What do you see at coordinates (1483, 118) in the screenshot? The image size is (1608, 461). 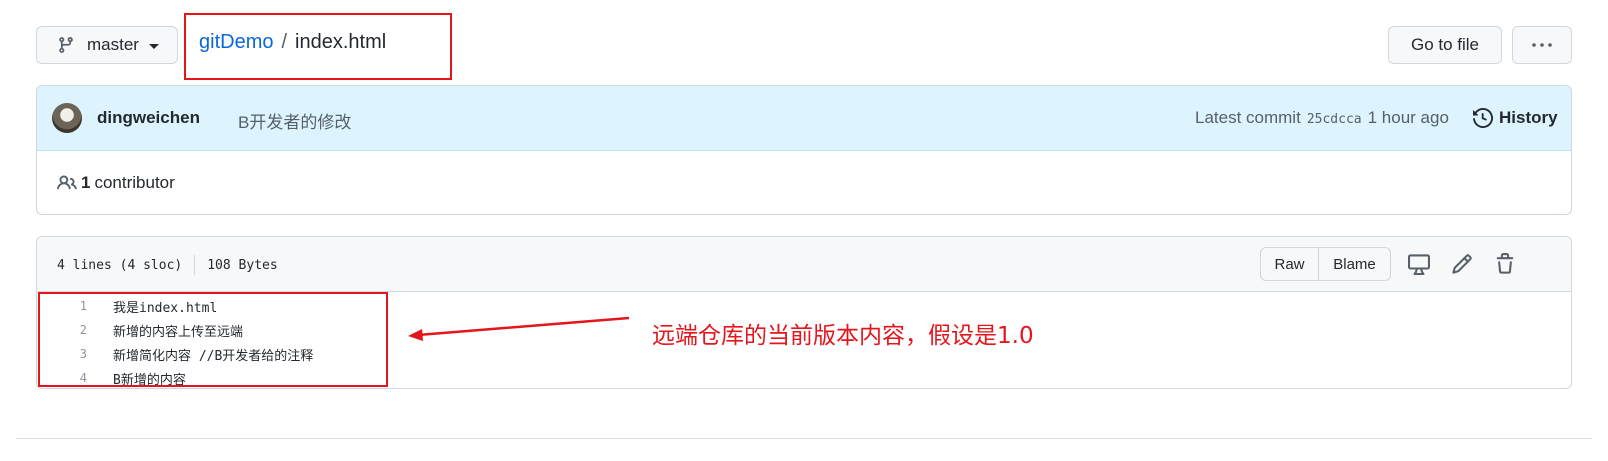 I see `history-icon` at bounding box center [1483, 118].